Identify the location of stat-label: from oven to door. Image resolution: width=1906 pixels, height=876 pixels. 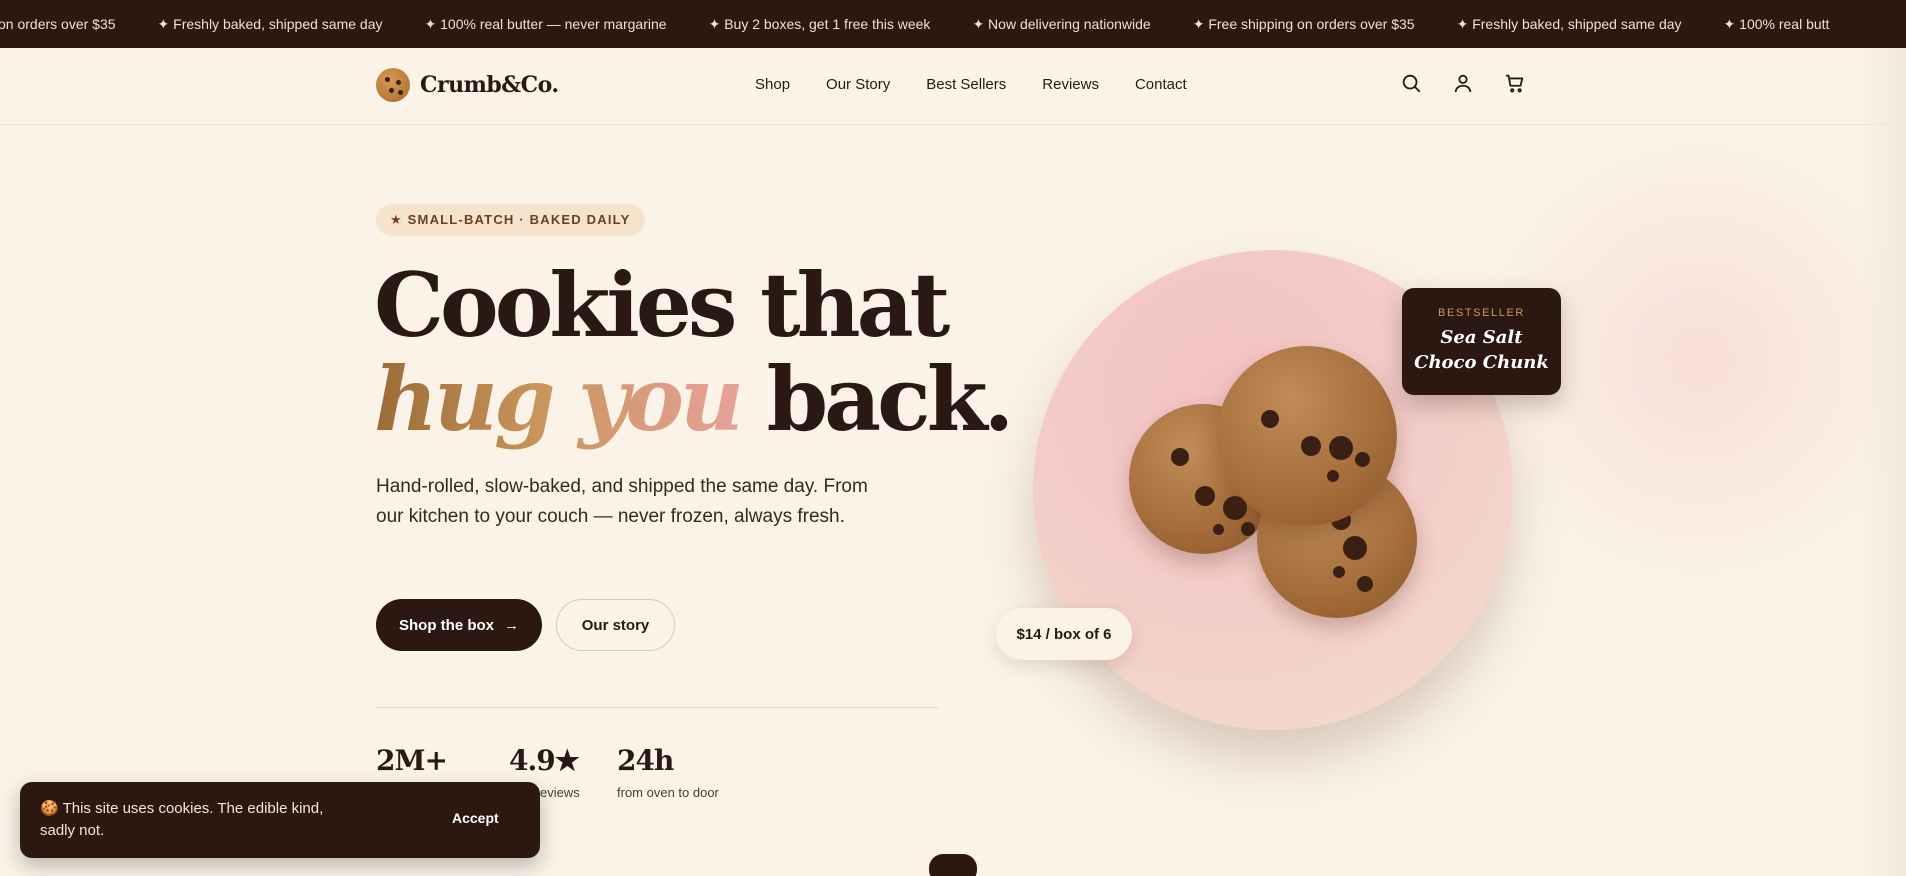
(668, 792).